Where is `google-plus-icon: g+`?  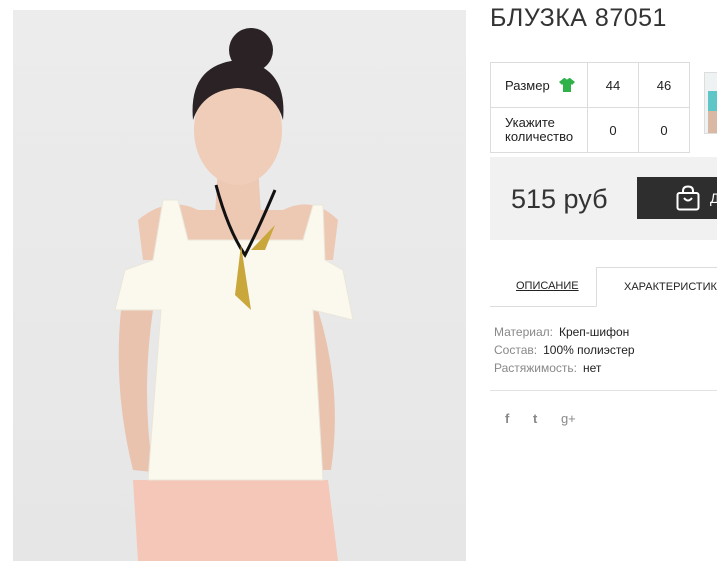 google-plus-icon: g+ is located at coordinates (568, 418).